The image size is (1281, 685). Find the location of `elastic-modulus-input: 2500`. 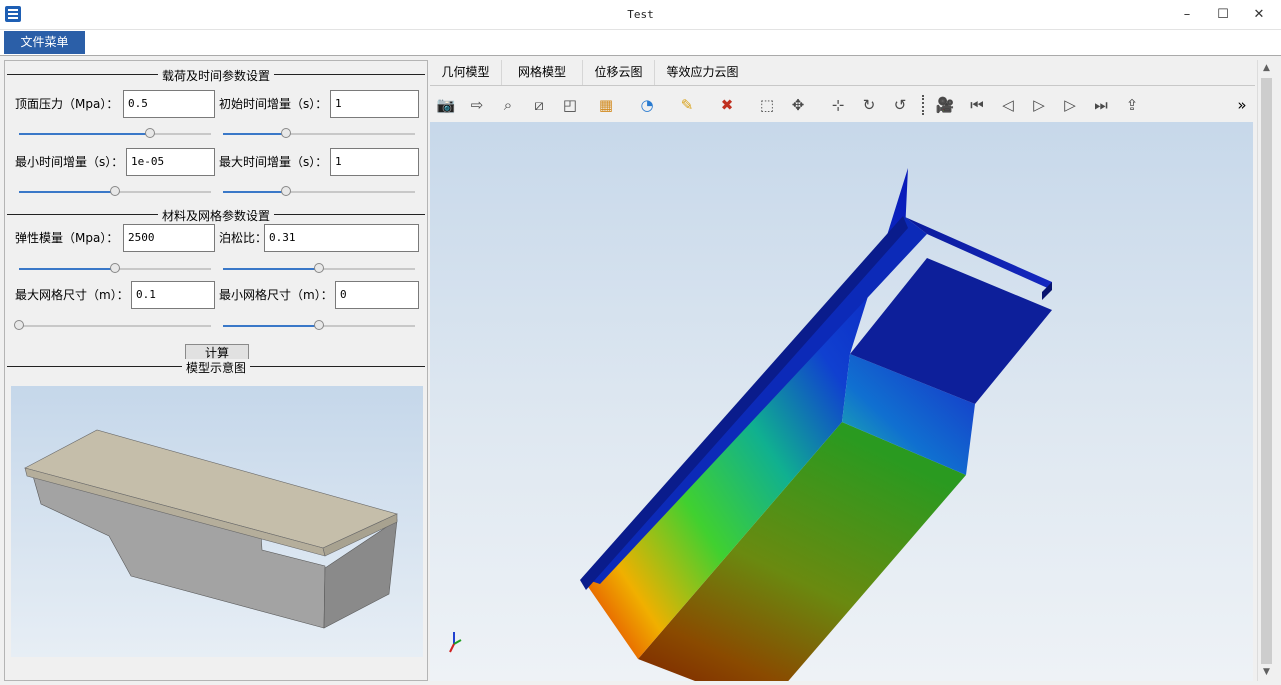

elastic-modulus-input: 2500 is located at coordinates (169, 238).